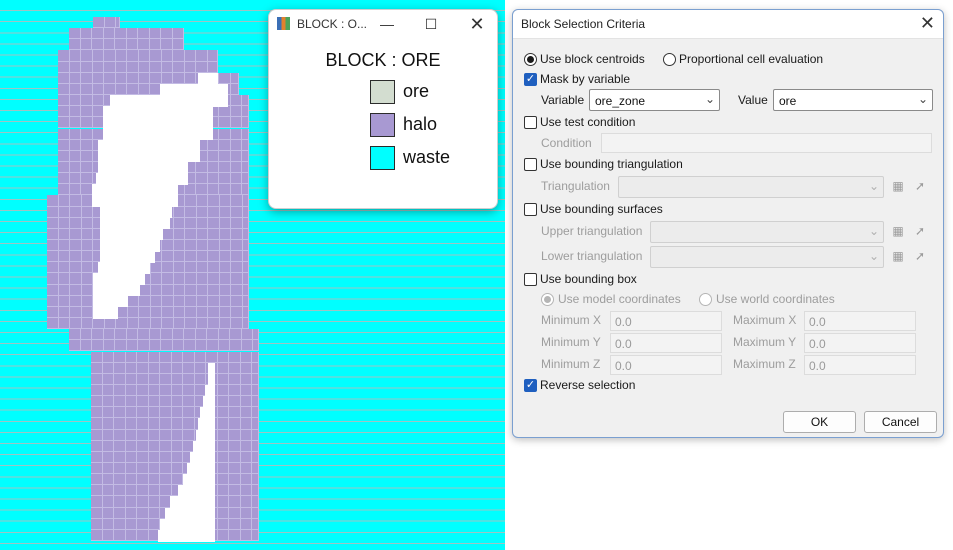 This screenshot has height=550, width=953. I want to click on use-world-coordinates-radio, so click(705, 299).